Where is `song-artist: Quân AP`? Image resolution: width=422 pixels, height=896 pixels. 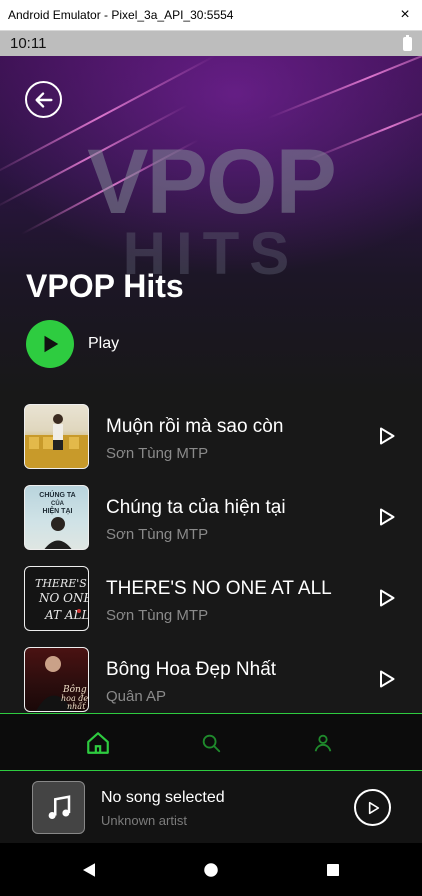 song-artist: Quân AP is located at coordinates (136, 696).